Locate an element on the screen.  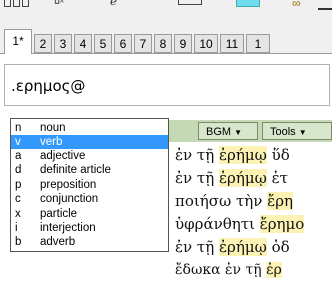
verse-line: ποιήσω τὴν ἔρη is located at coordinates (234, 201).